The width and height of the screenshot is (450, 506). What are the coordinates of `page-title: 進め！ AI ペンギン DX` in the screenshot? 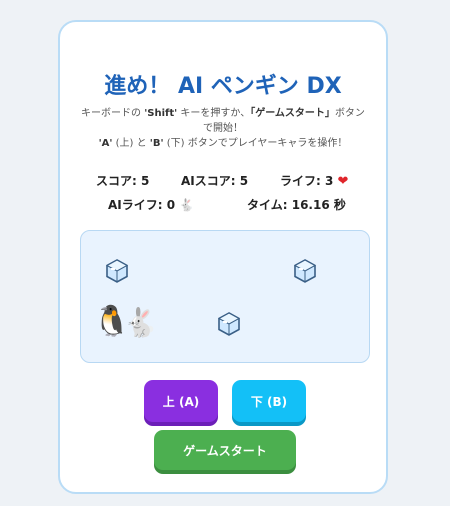 It's located at (223, 86).